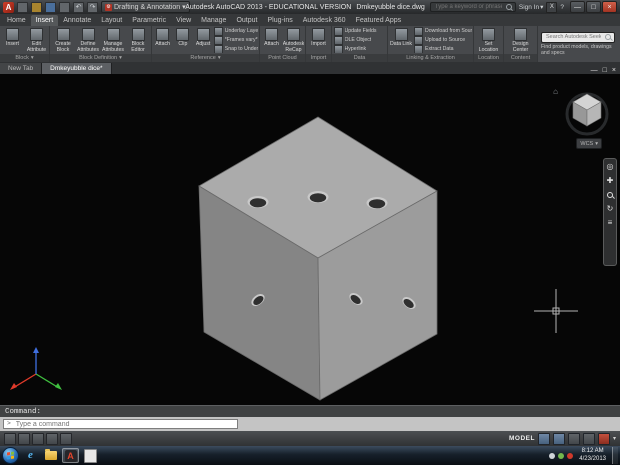 The width and height of the screenshot is (620, 465). I want to click on underlay-layers-button: Underlay Layers, so click(235, 31).